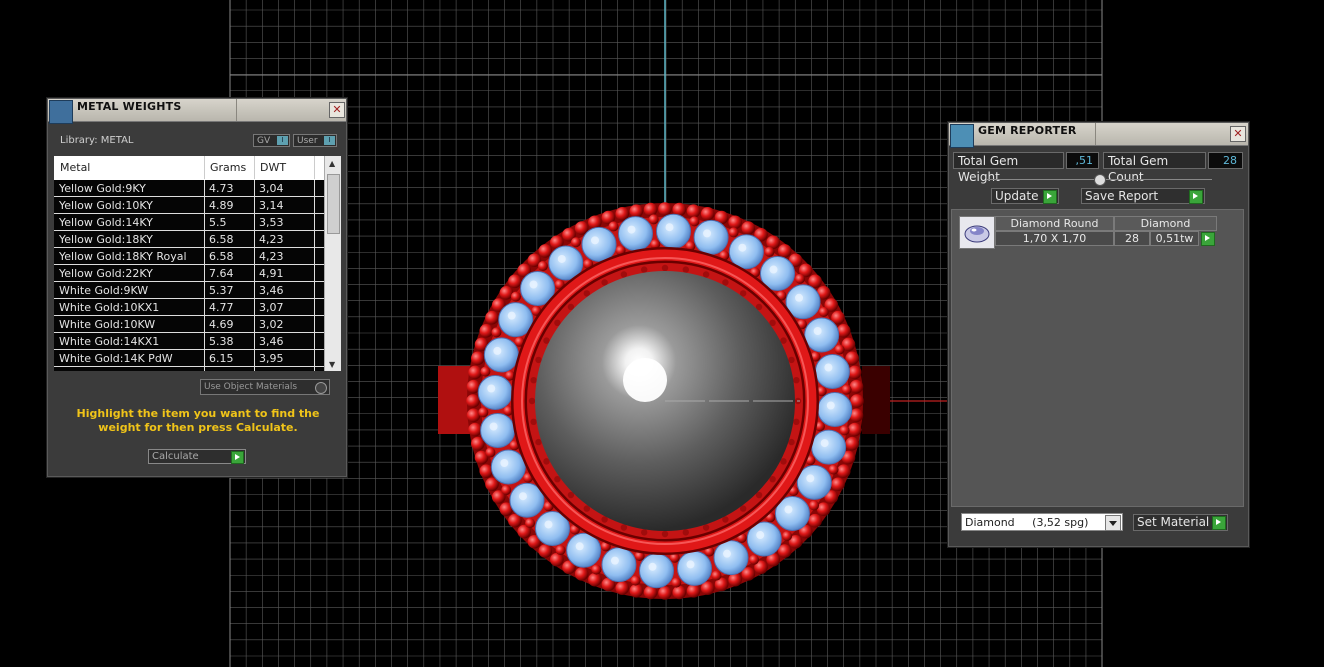 This screenshot has height=667, width=1324. Describe the element at coordinates (189, 167) in the screenshot. I see `metal-table-header: Metal Grams DWT` at that location.